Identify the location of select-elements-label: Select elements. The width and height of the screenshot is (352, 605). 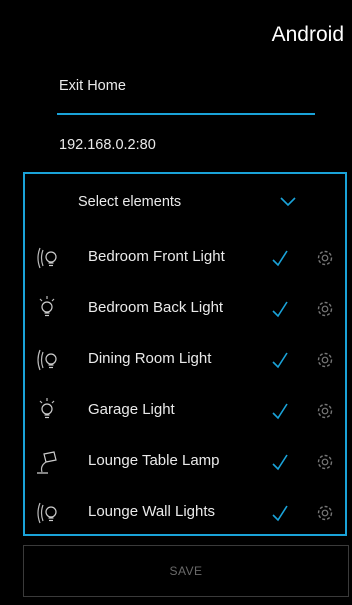
(130, 202).